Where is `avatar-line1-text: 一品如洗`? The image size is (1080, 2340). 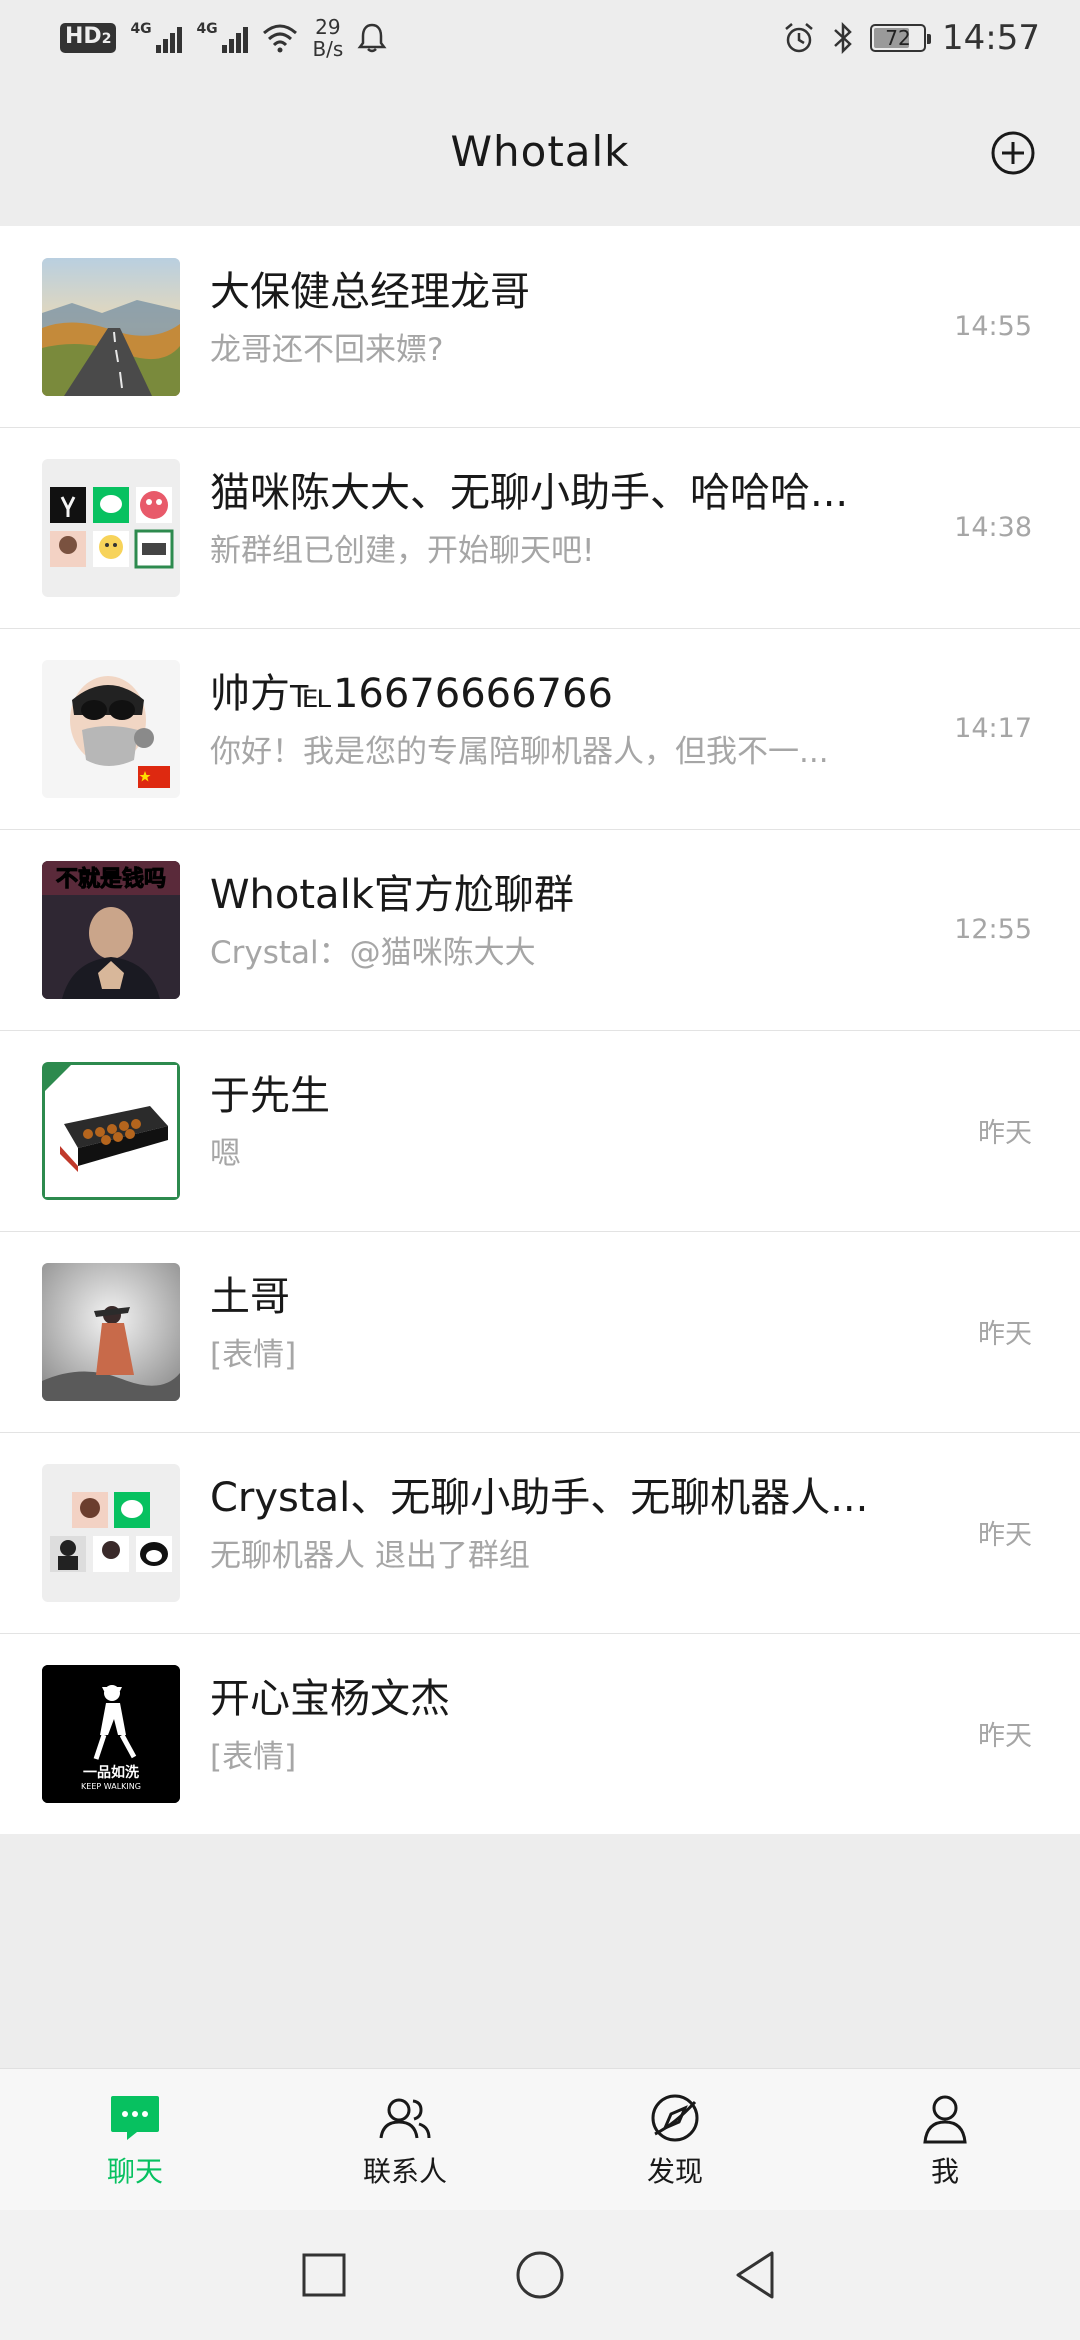
avatar-line1-text: 一品如洗 is located at coordinates (111, 1772).